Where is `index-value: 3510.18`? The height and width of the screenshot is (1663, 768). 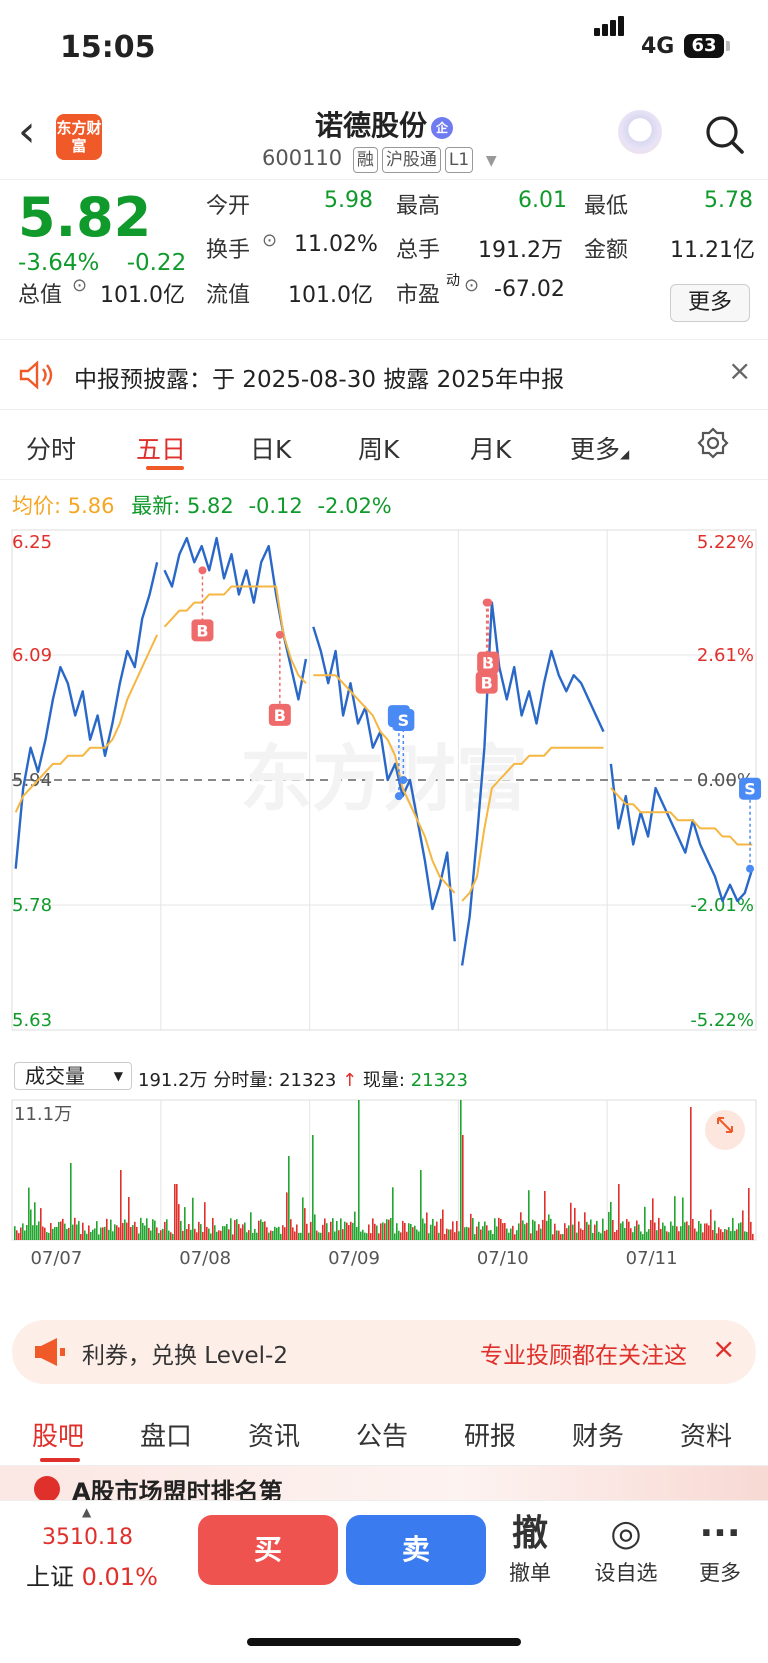
index-value: 3510.18 is located at coordinates (87, 1537).